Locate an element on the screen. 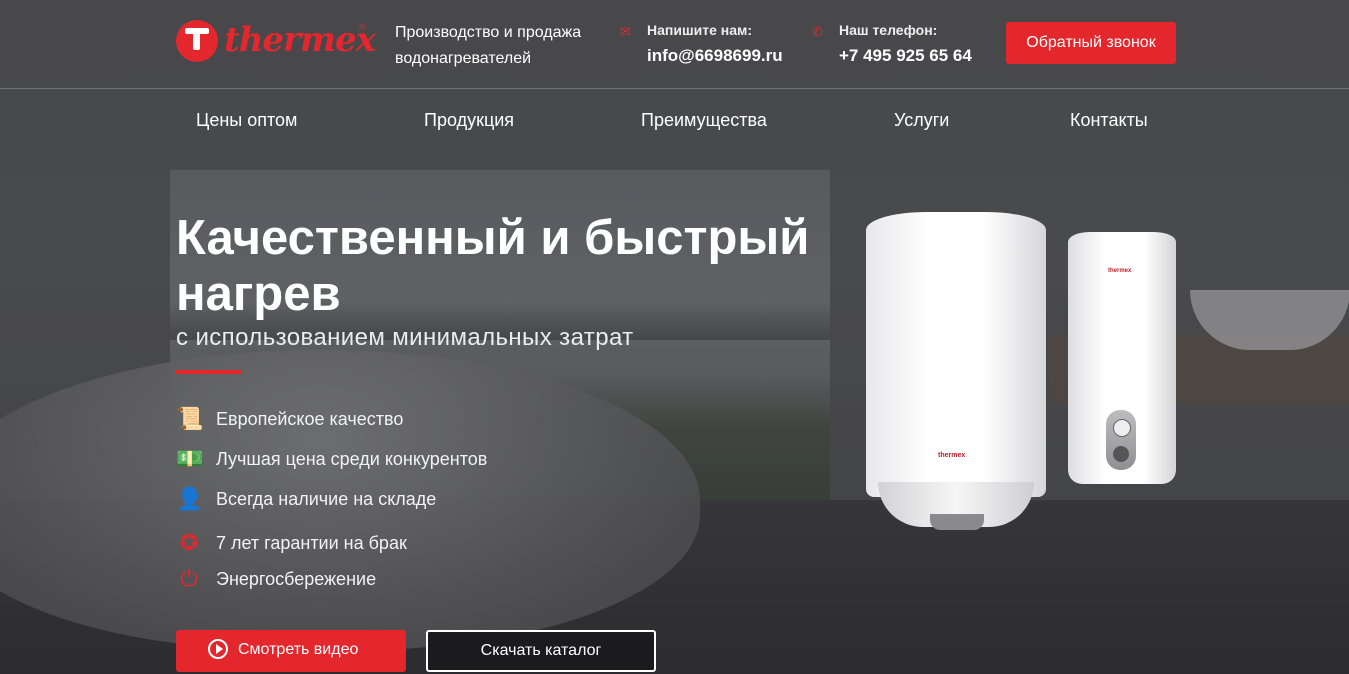 The height and width of the screenshot is (674, 1349). watch-video-label: Смотреть видео is located at coordinates (298, 649).